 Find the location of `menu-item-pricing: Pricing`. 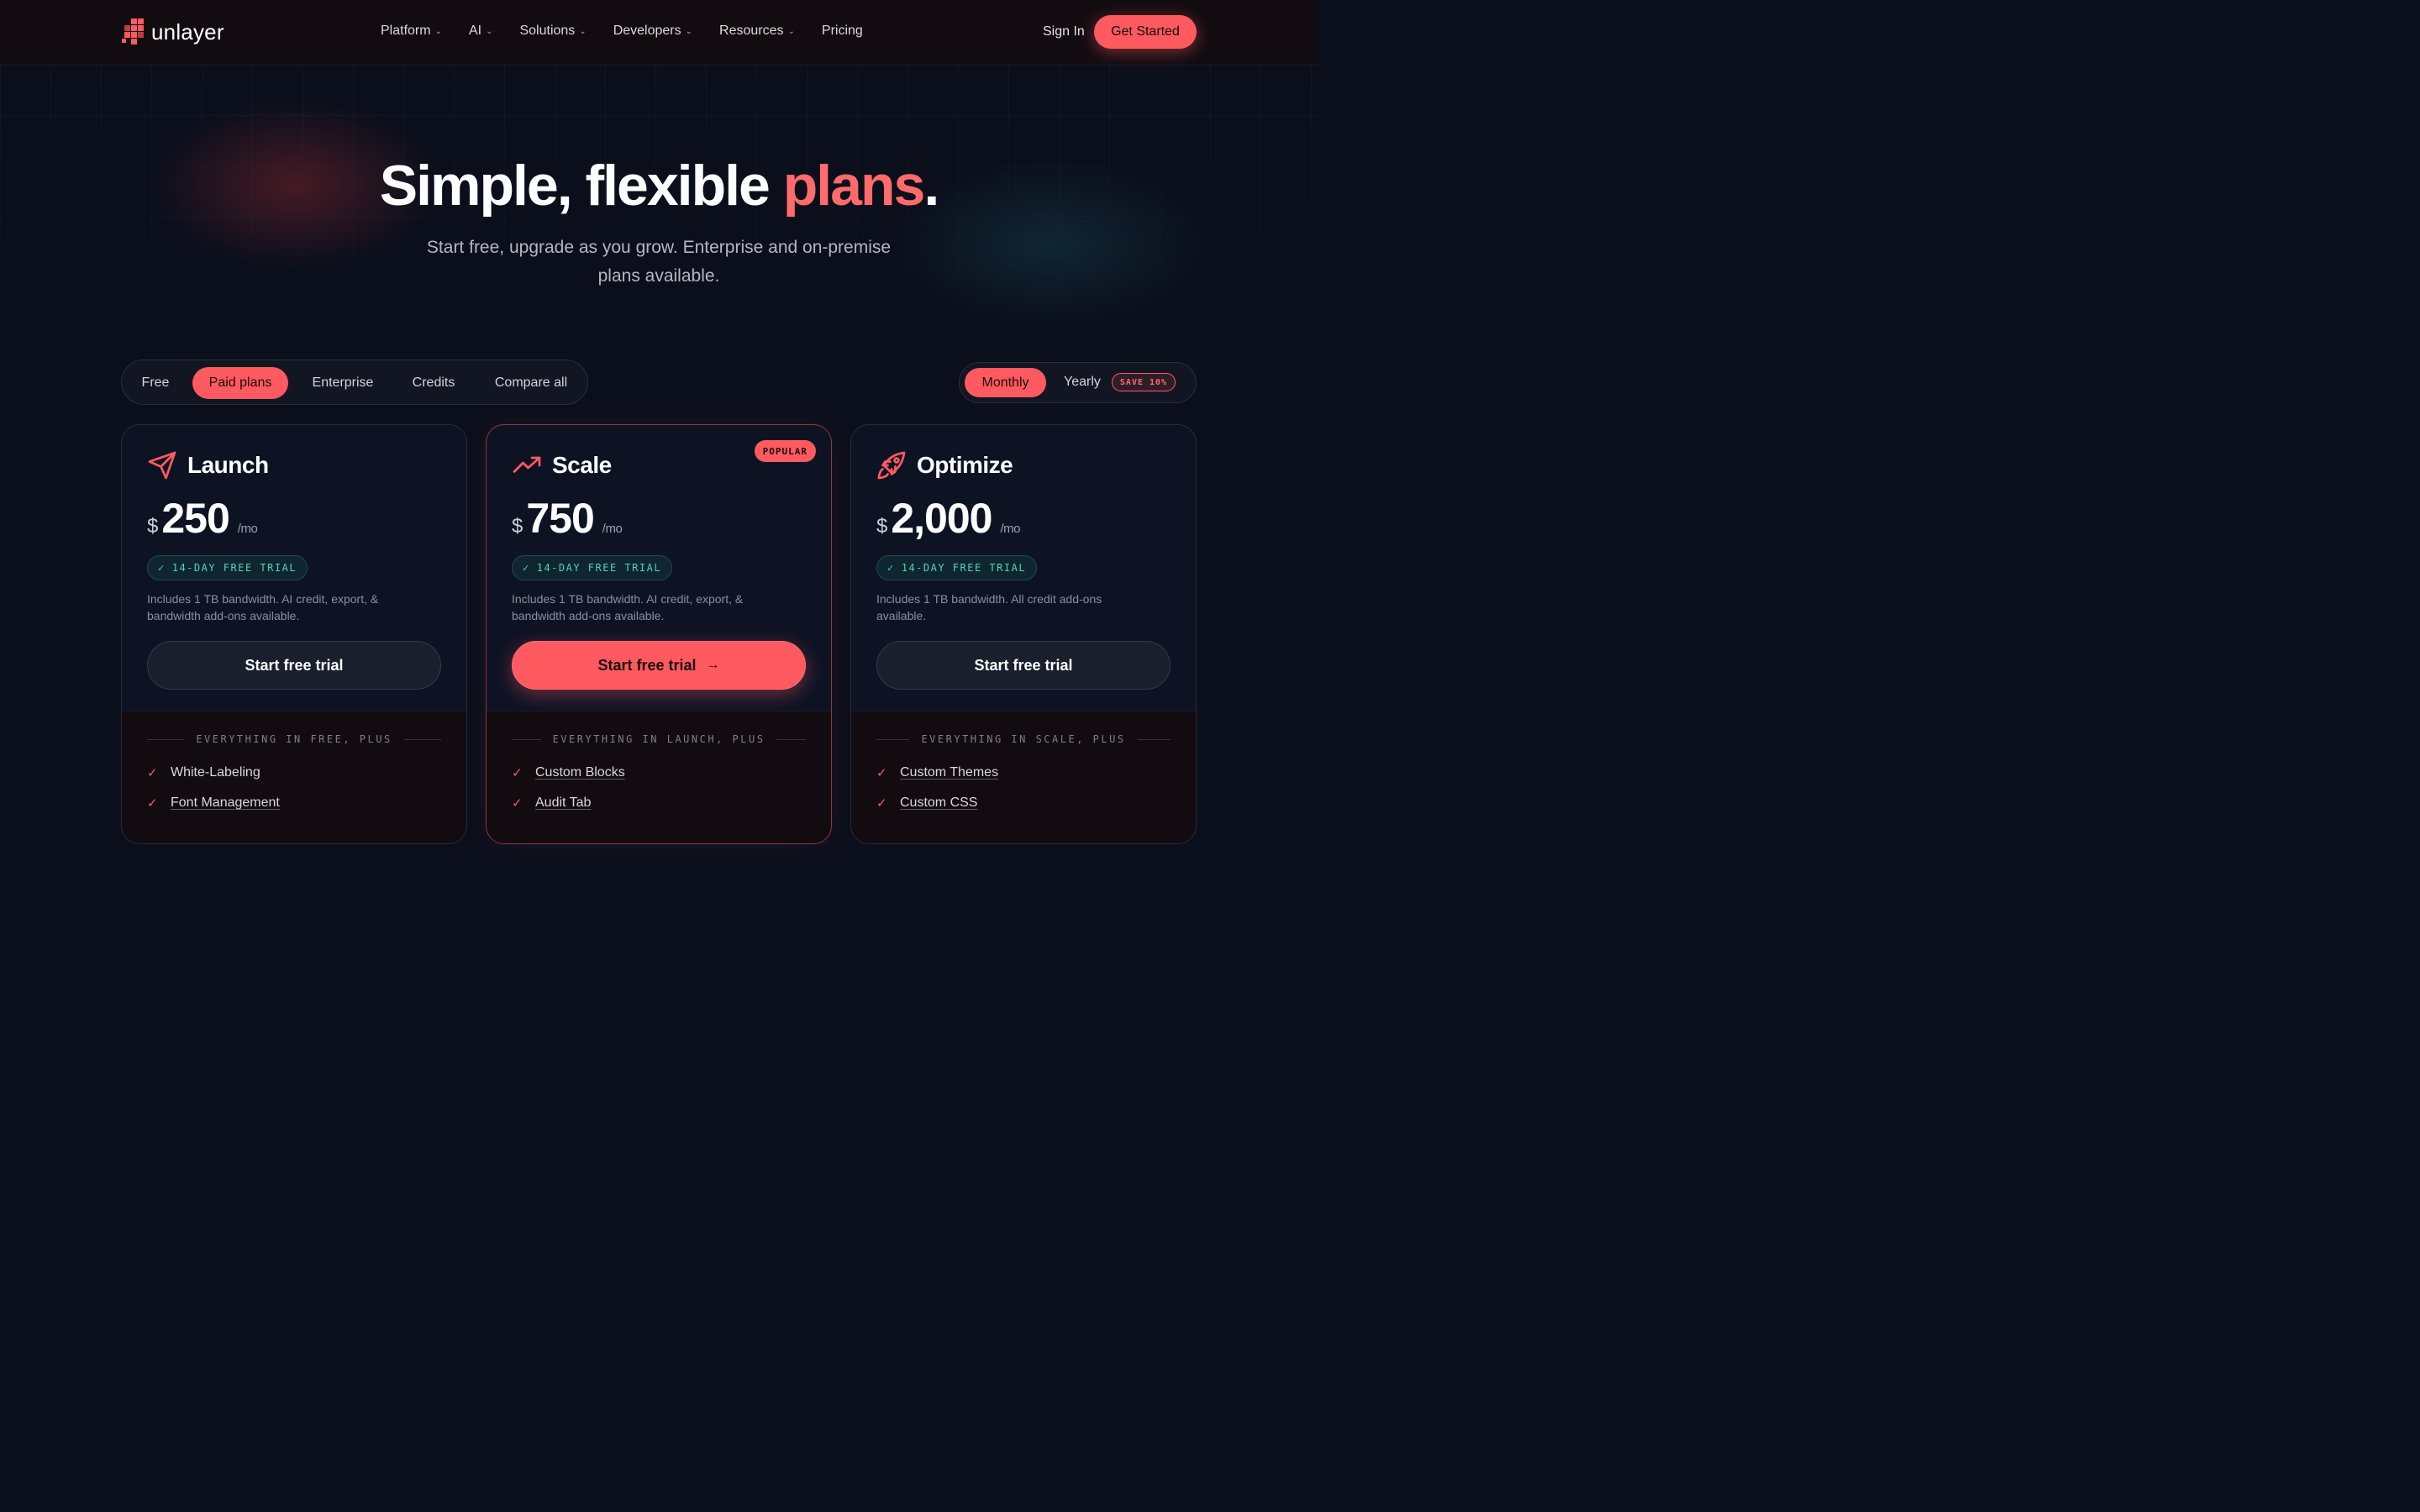

menu-item-pricing: Pricing is located at coordinates (842, 31).